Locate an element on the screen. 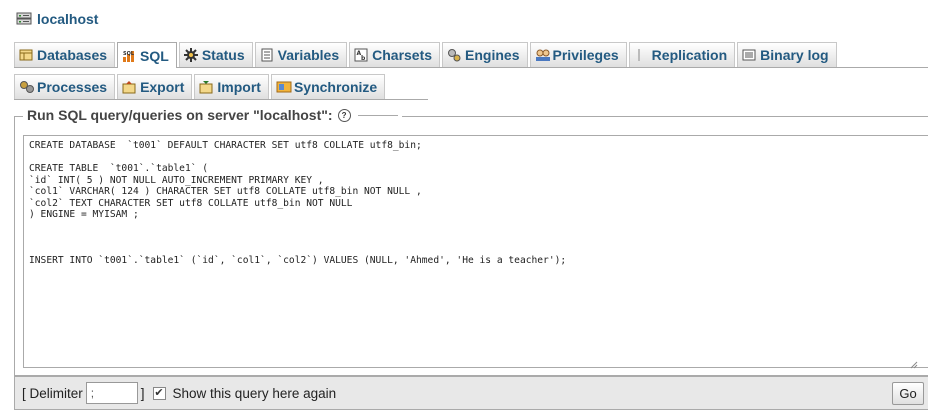  sql-icon: SQL is located at coordinates (129, 56).